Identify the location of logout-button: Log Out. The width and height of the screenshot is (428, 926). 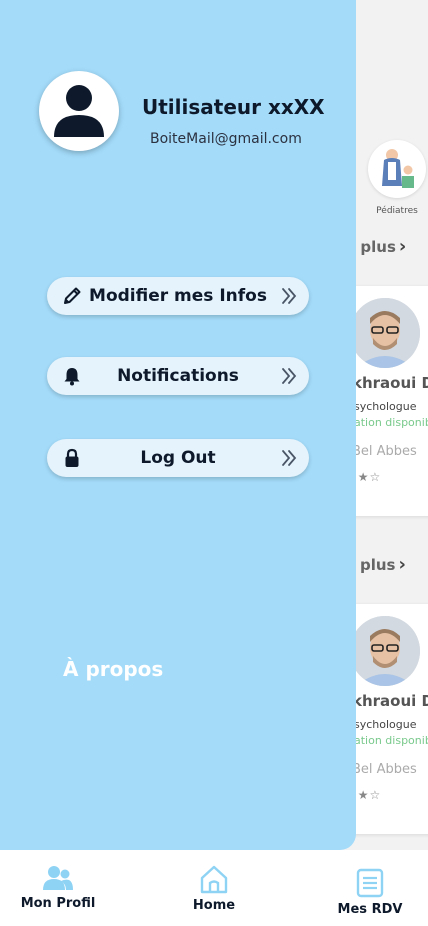
(178, 458).